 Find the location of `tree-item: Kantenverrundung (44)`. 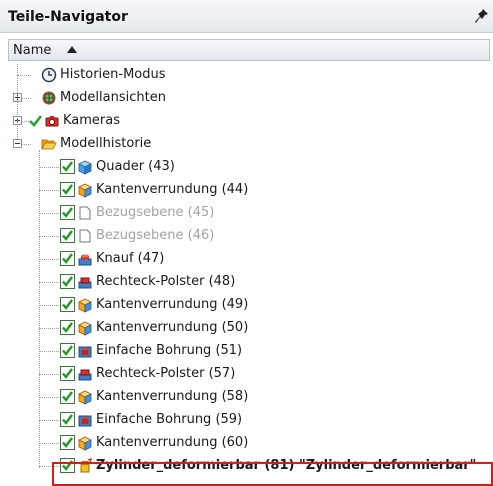

tree-item: Kantenverrundung (44) is located at coordinates (250, 190).